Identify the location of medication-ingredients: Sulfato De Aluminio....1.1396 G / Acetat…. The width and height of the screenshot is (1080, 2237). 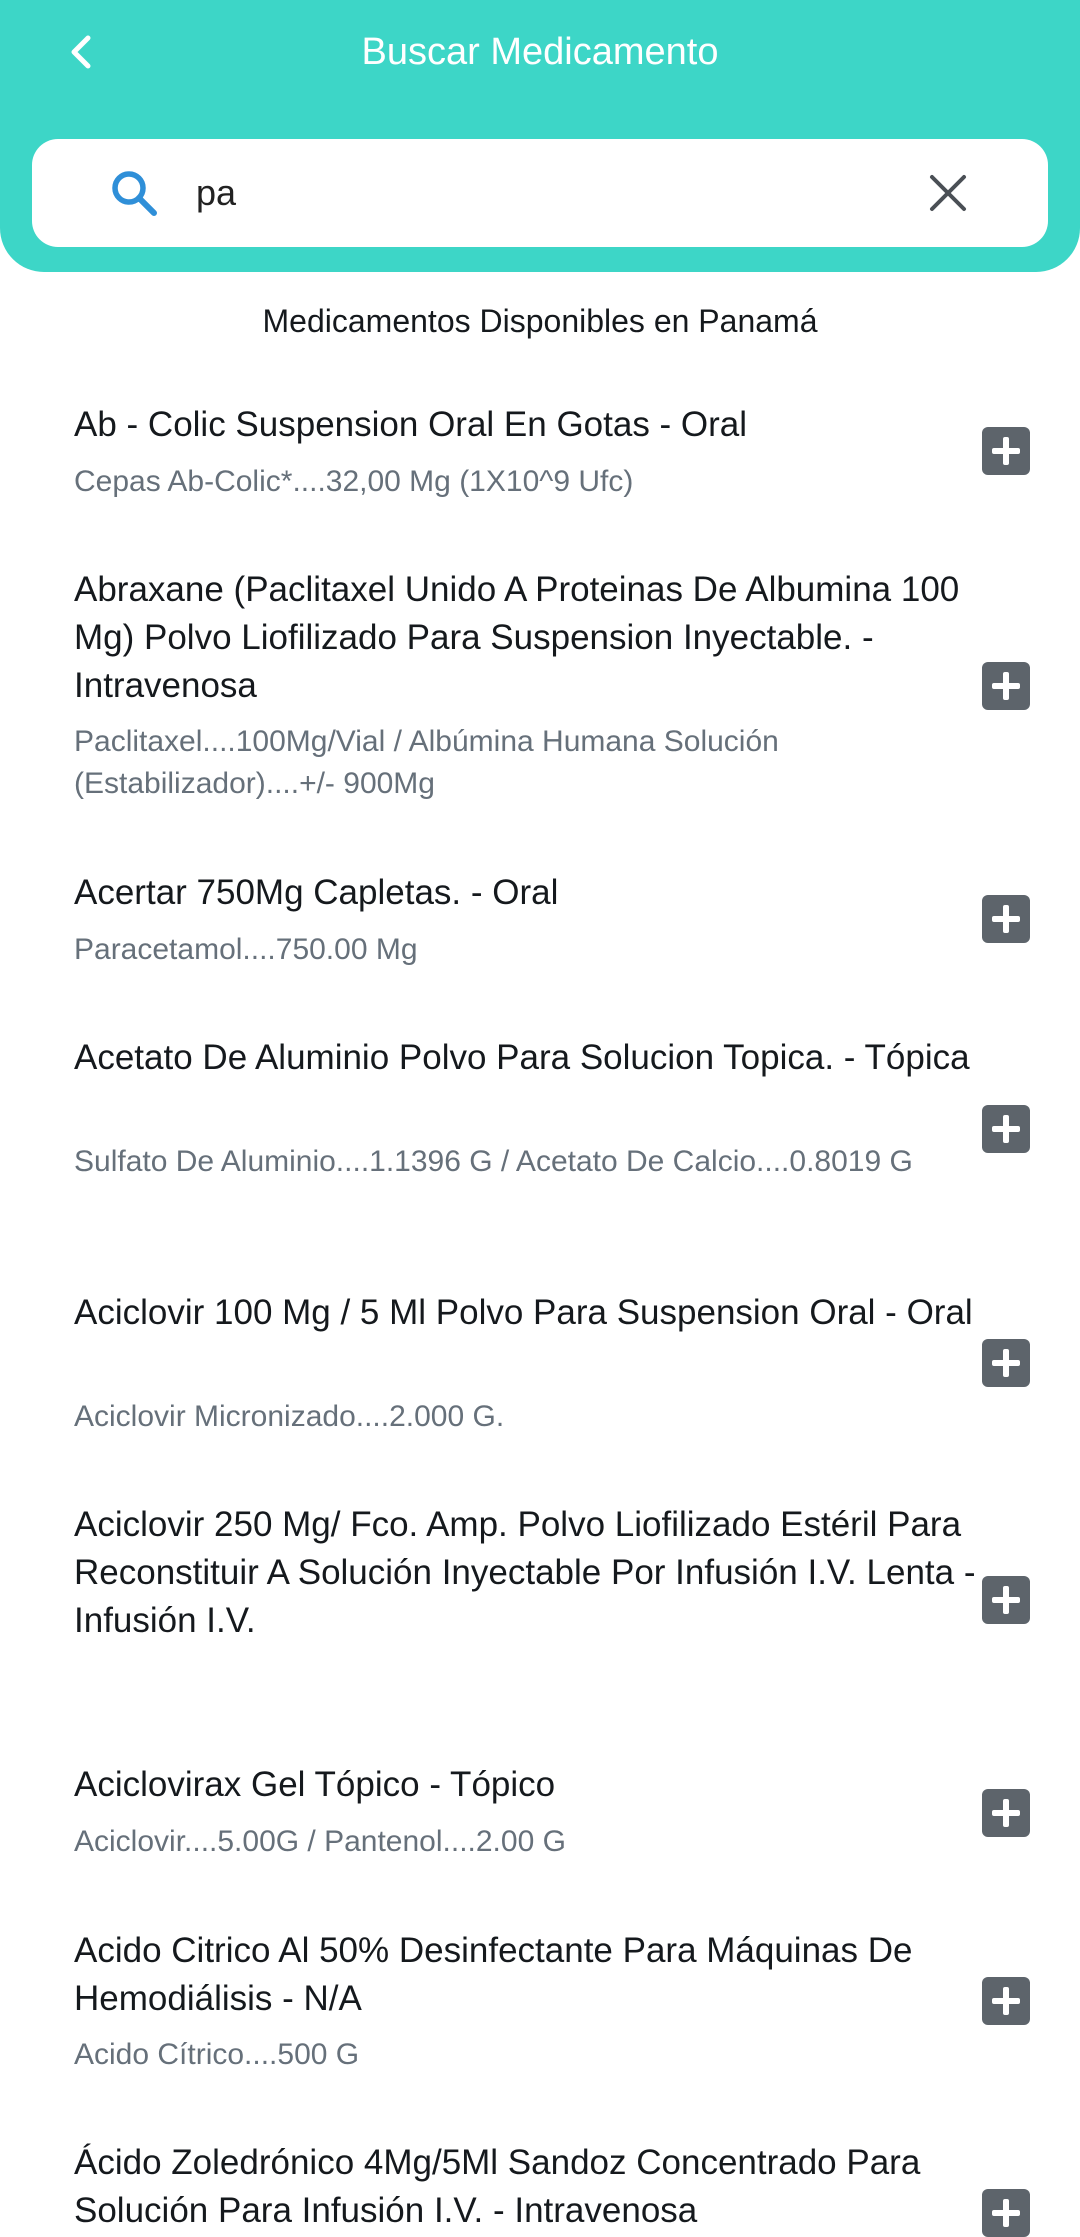
(493, 1161).